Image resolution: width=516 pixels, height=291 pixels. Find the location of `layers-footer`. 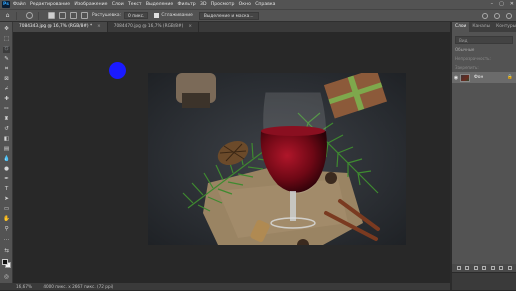

layers-footer is located at coordinates (484, 268).